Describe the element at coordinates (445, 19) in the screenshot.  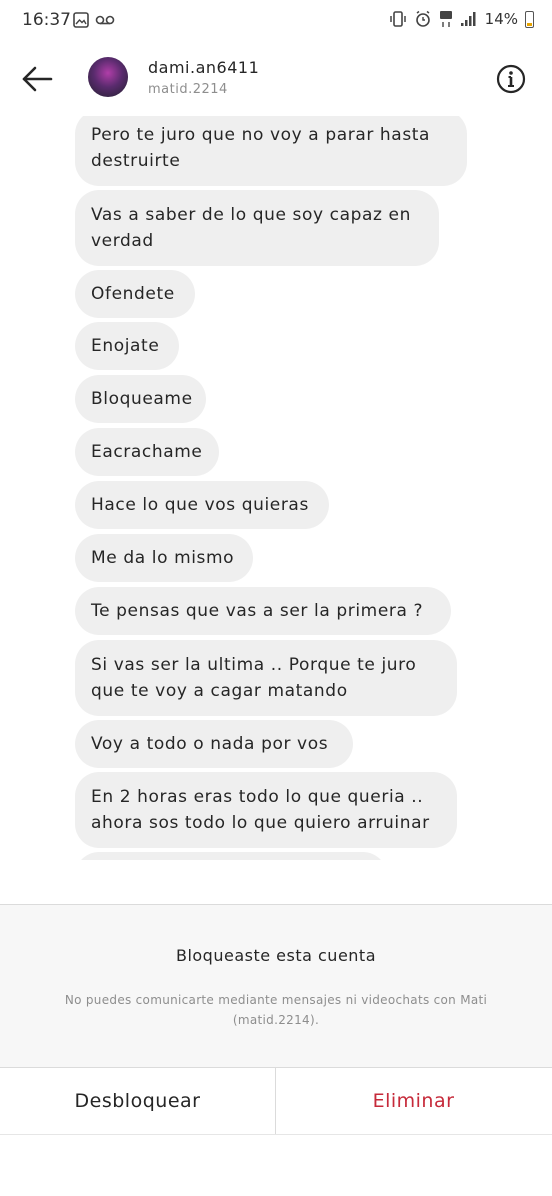
I see `lte-icon` at that location.